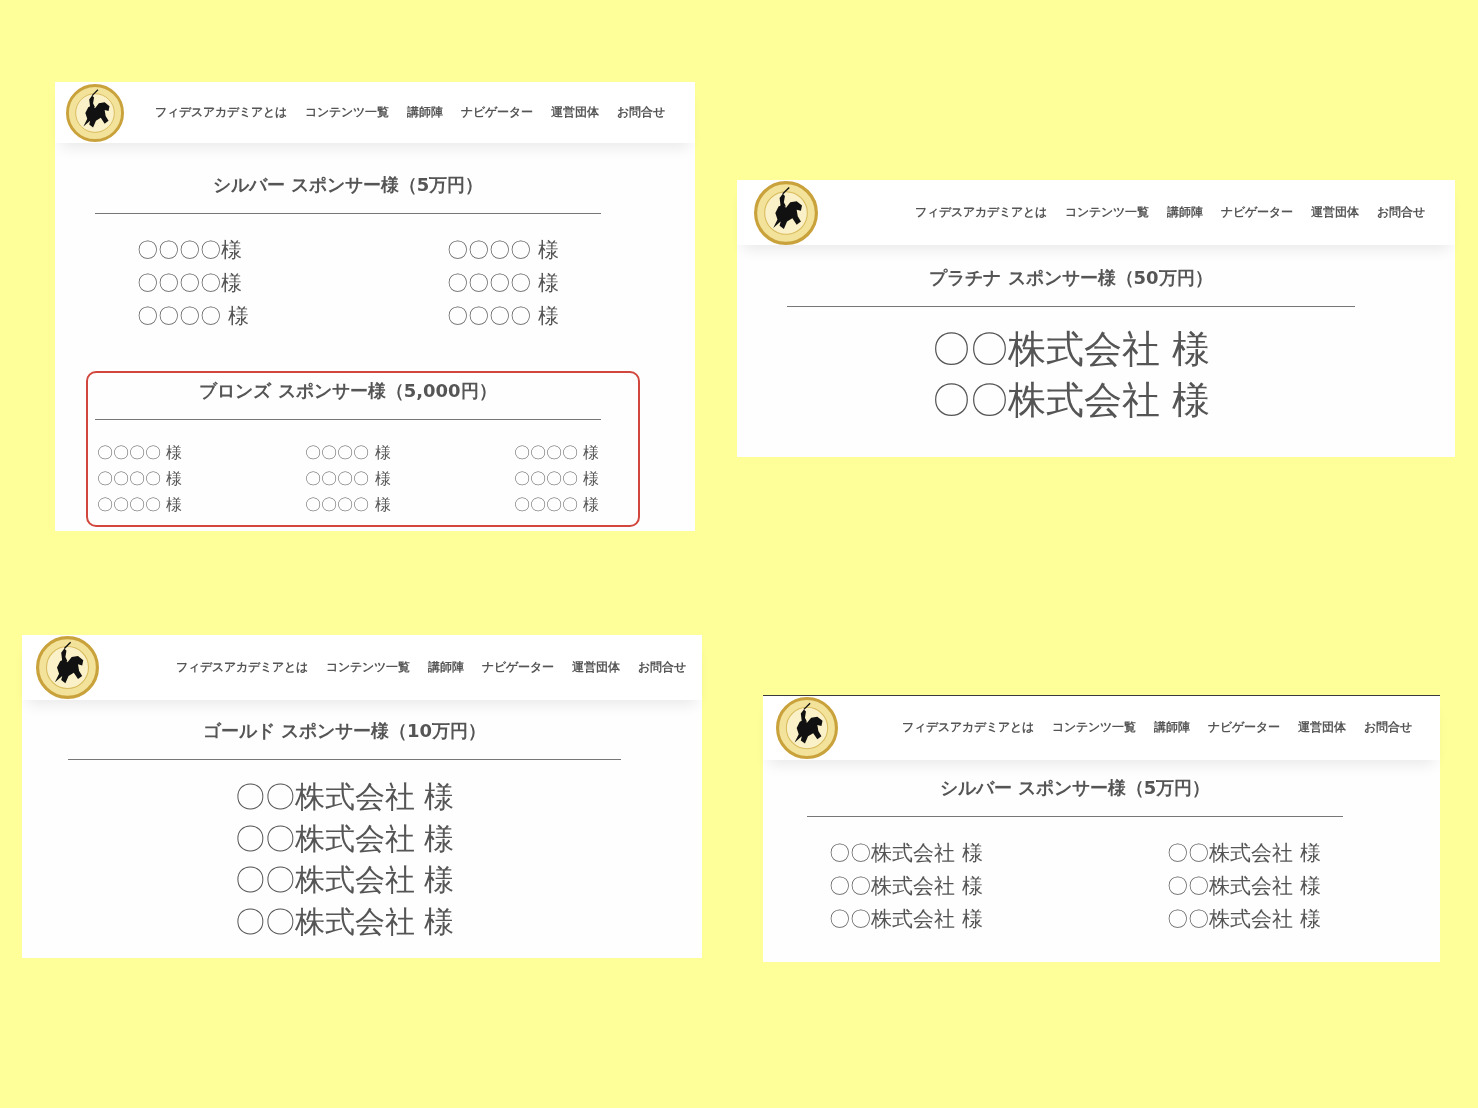  What do you see at coordinates (348, 391) in the screenshot?
I see `section-title: ブロンズ スポンサー様（5,000円）` at bounding box center [348, 391].